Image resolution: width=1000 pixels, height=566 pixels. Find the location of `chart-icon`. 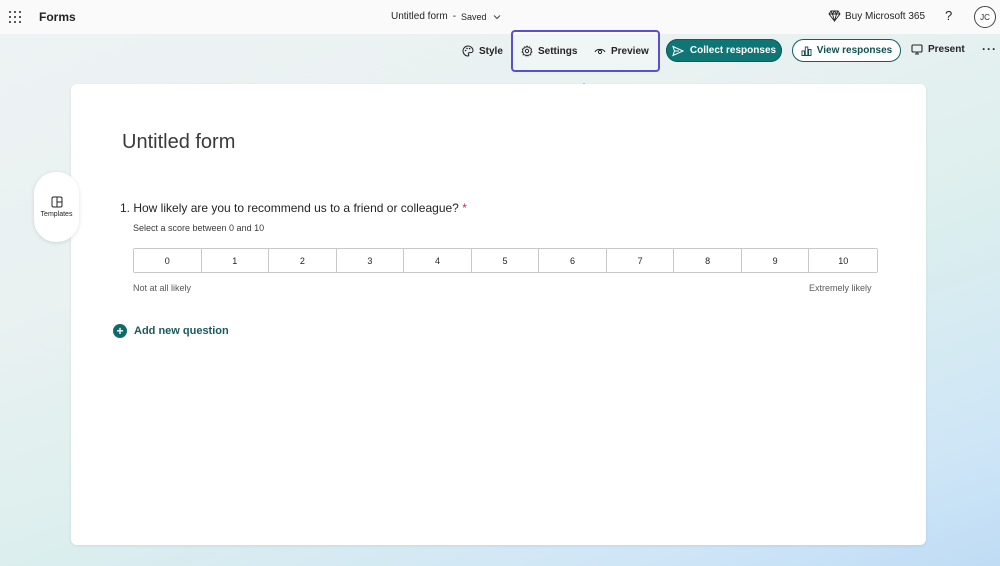

chart-icon is located at coordinates (806, 51).